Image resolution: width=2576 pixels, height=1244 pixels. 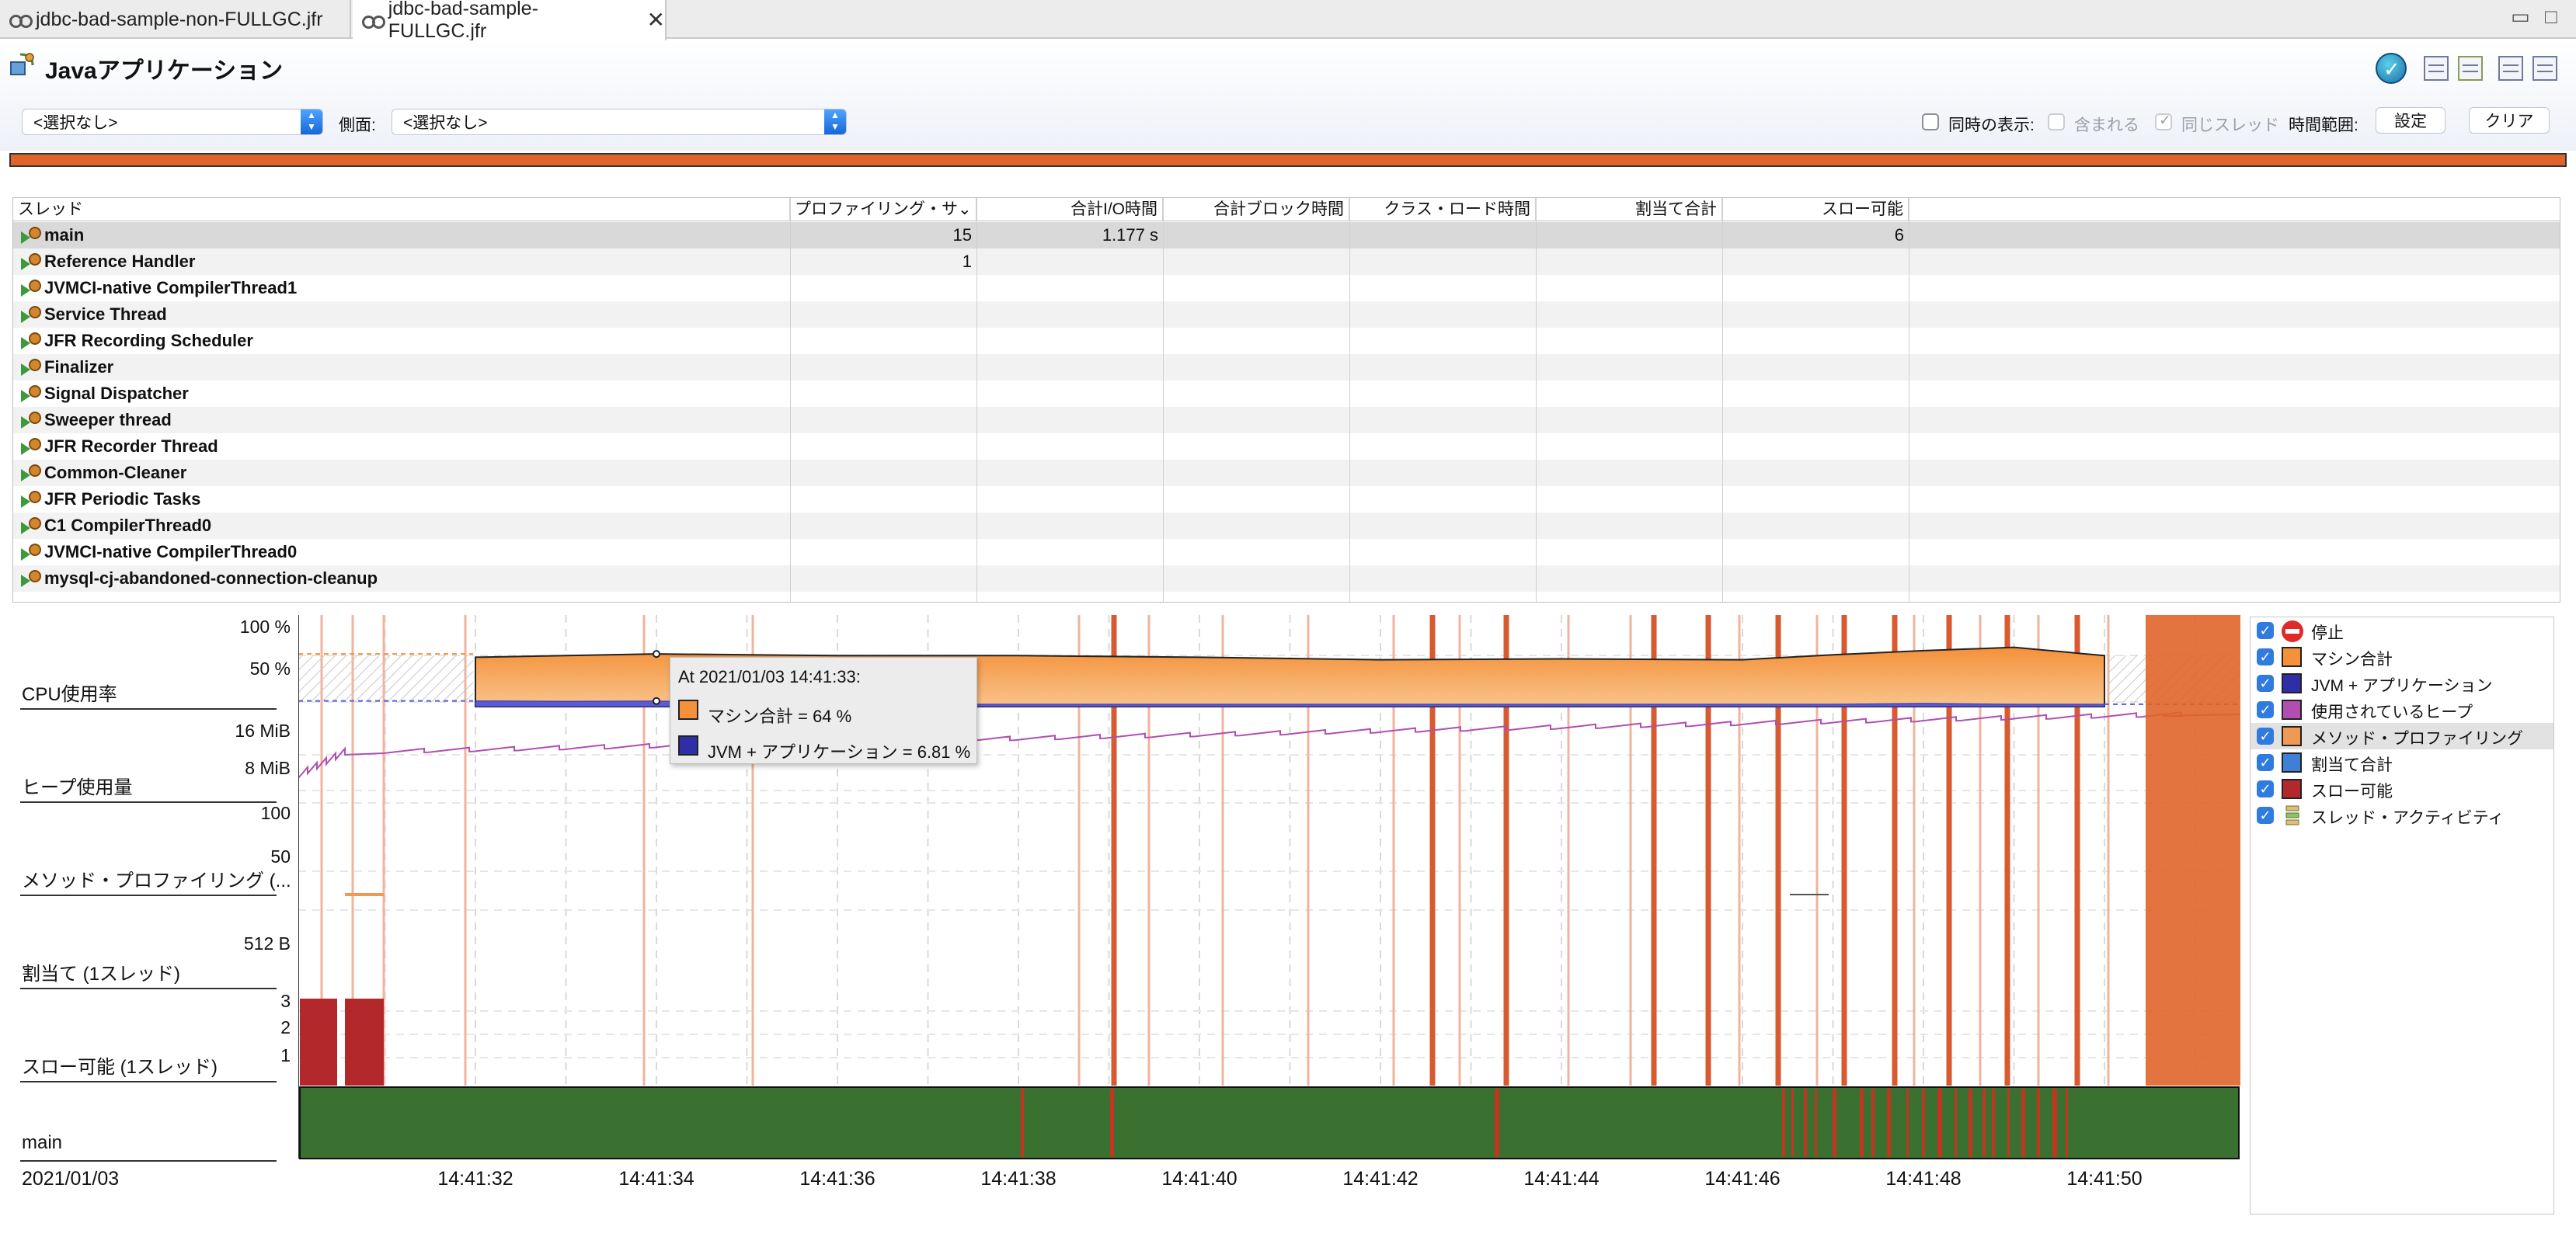 I want to click on maximize-icon: □, so click(x=2551, y=17).